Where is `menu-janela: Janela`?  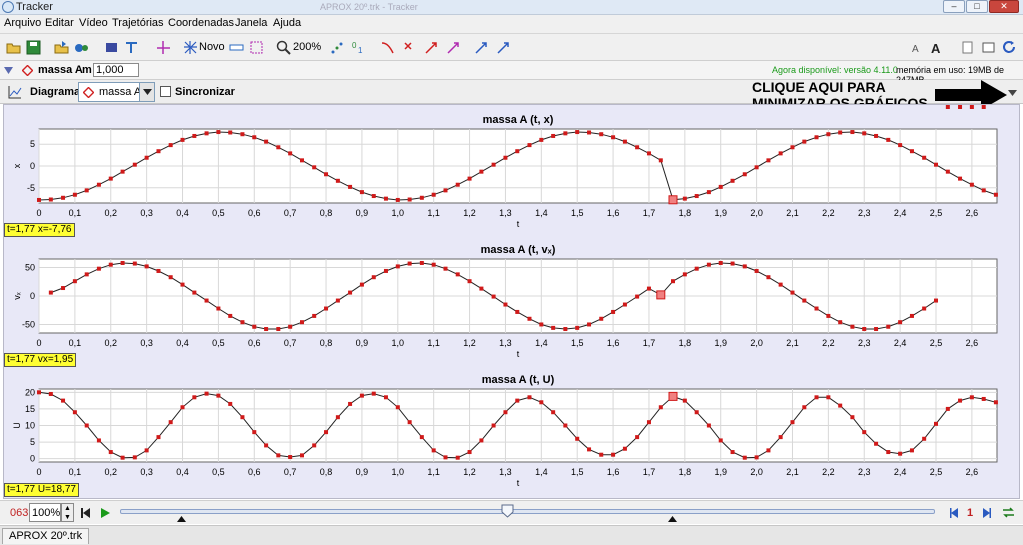 menu-janela: Janela is located at coordinates (251, 23).